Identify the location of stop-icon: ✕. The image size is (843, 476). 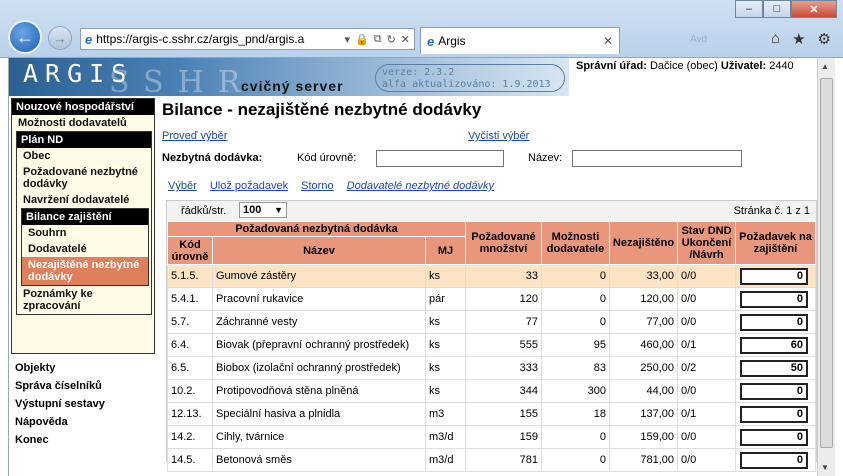
(405, 39).